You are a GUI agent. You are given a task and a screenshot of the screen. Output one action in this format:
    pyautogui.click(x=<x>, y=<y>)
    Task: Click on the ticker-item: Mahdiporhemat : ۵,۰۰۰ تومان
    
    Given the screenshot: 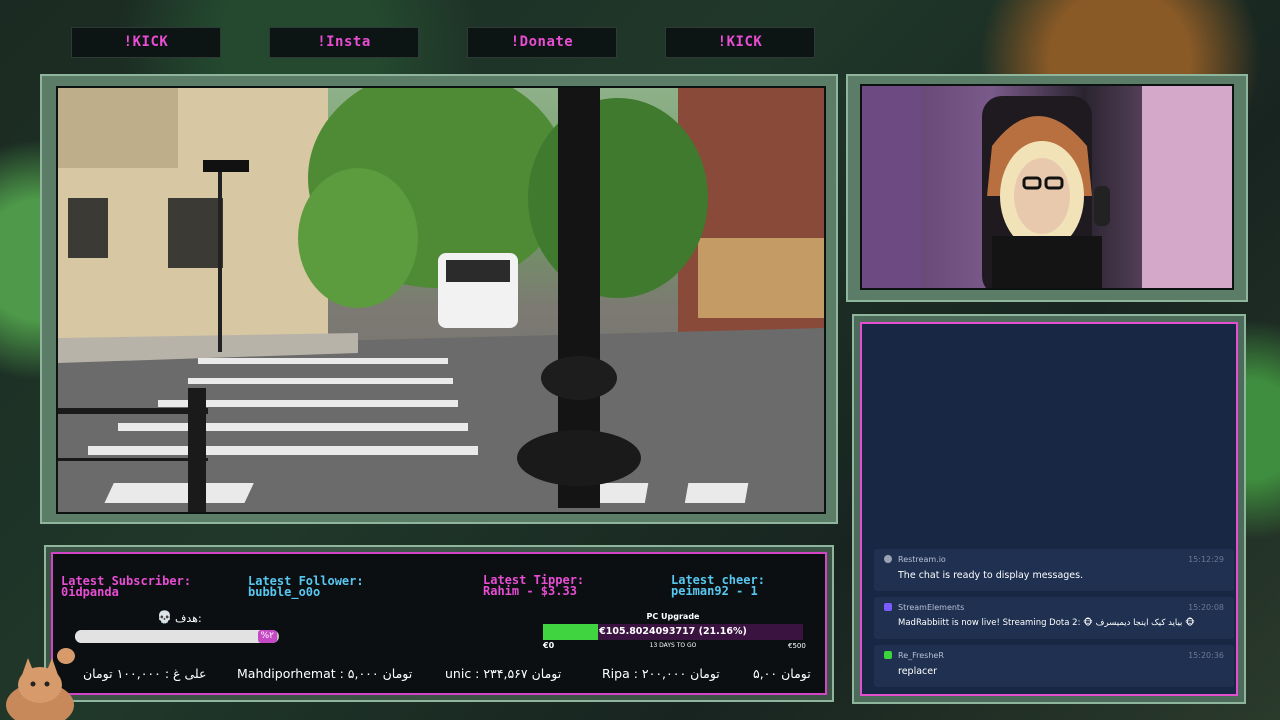 What is the action you would take?
    pyautogui.click(x=325, y=673)
    